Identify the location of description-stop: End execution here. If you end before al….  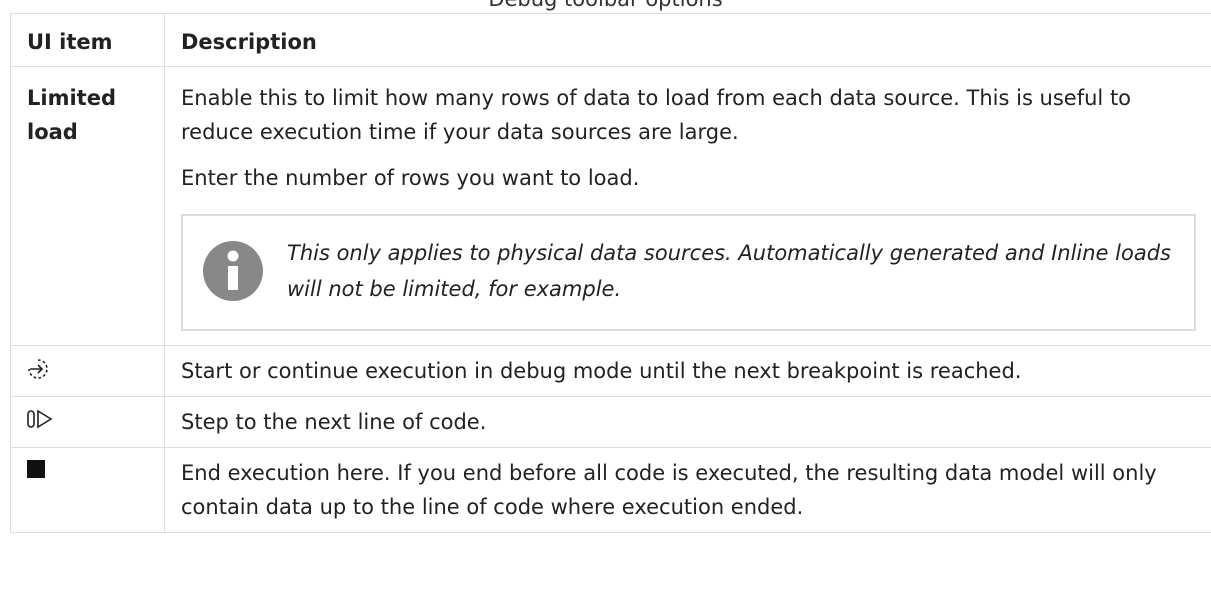
(687, 490).